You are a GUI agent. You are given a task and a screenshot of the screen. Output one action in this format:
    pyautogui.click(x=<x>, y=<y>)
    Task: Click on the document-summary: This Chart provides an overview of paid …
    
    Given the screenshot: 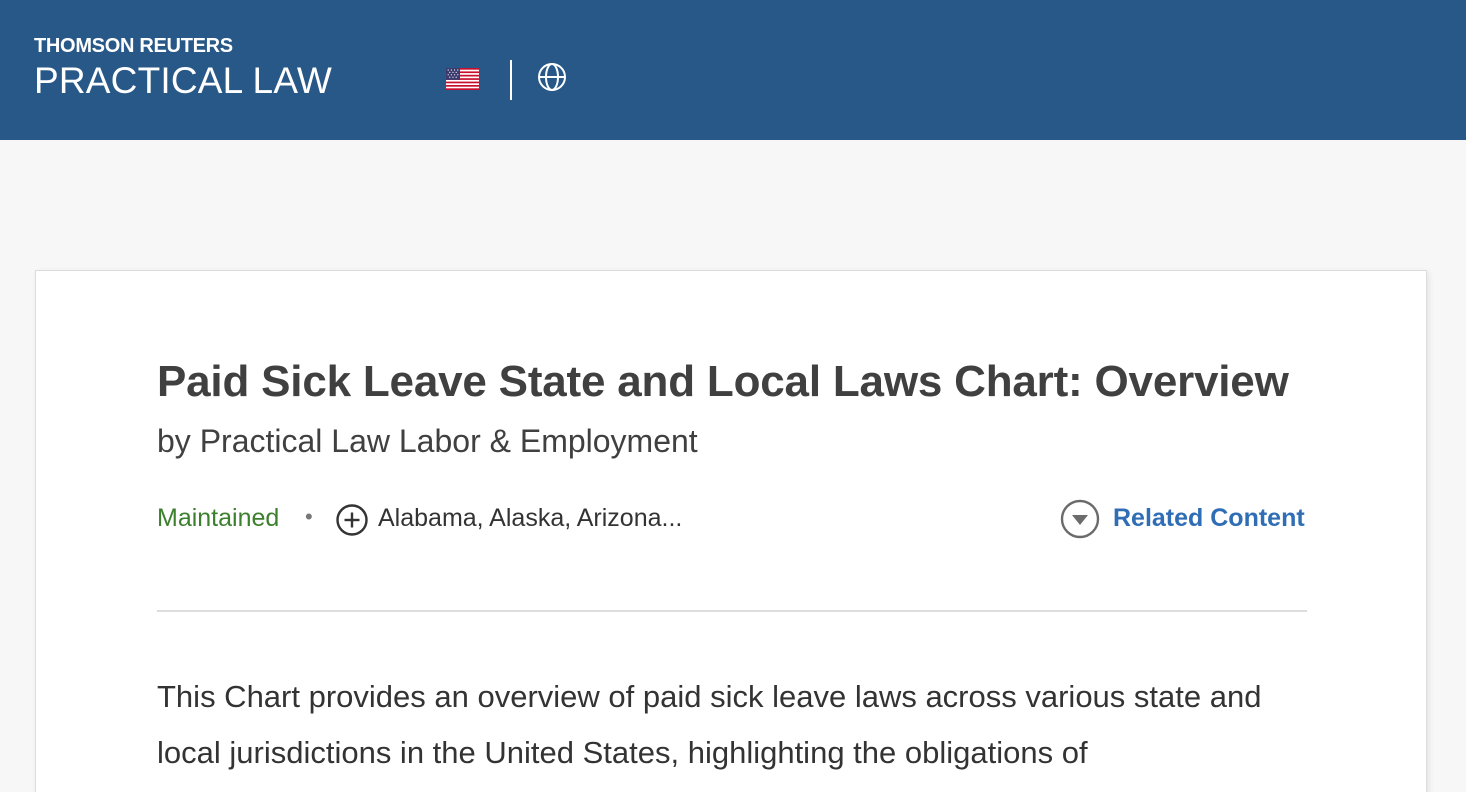 What is the action you would take?
    pyautogui.click(x=709, y=724)
    